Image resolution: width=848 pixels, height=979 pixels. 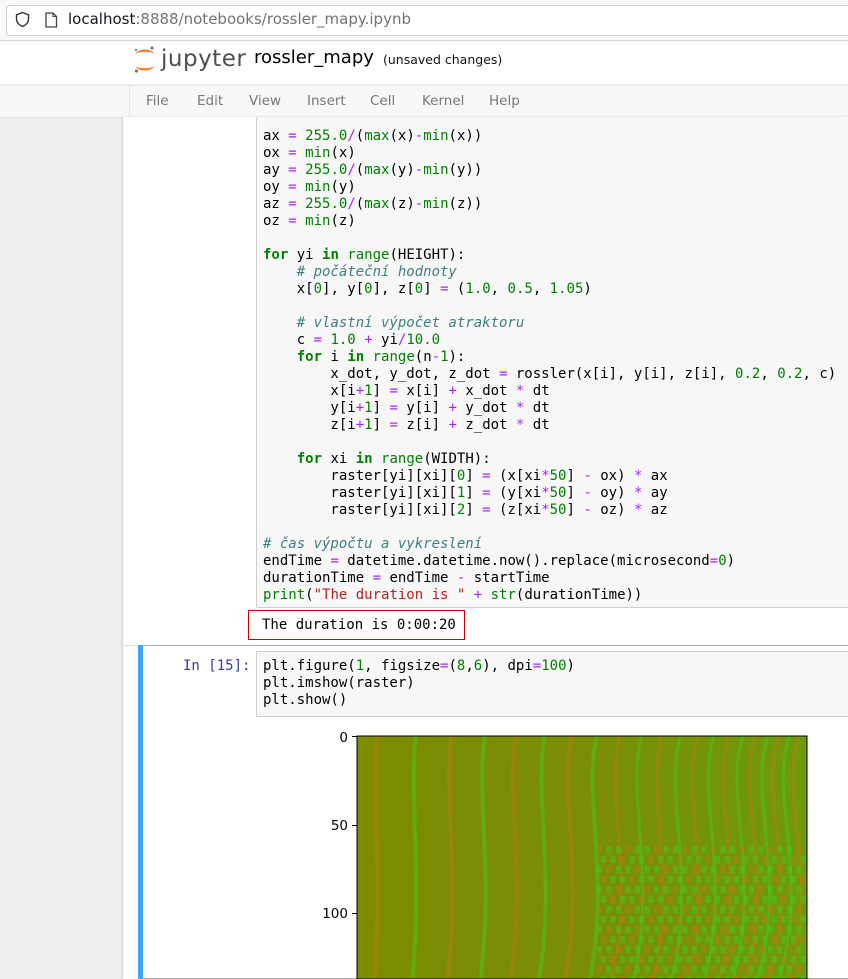 I want to click on jupyter-logo-icon, so click(x=145, y=60).